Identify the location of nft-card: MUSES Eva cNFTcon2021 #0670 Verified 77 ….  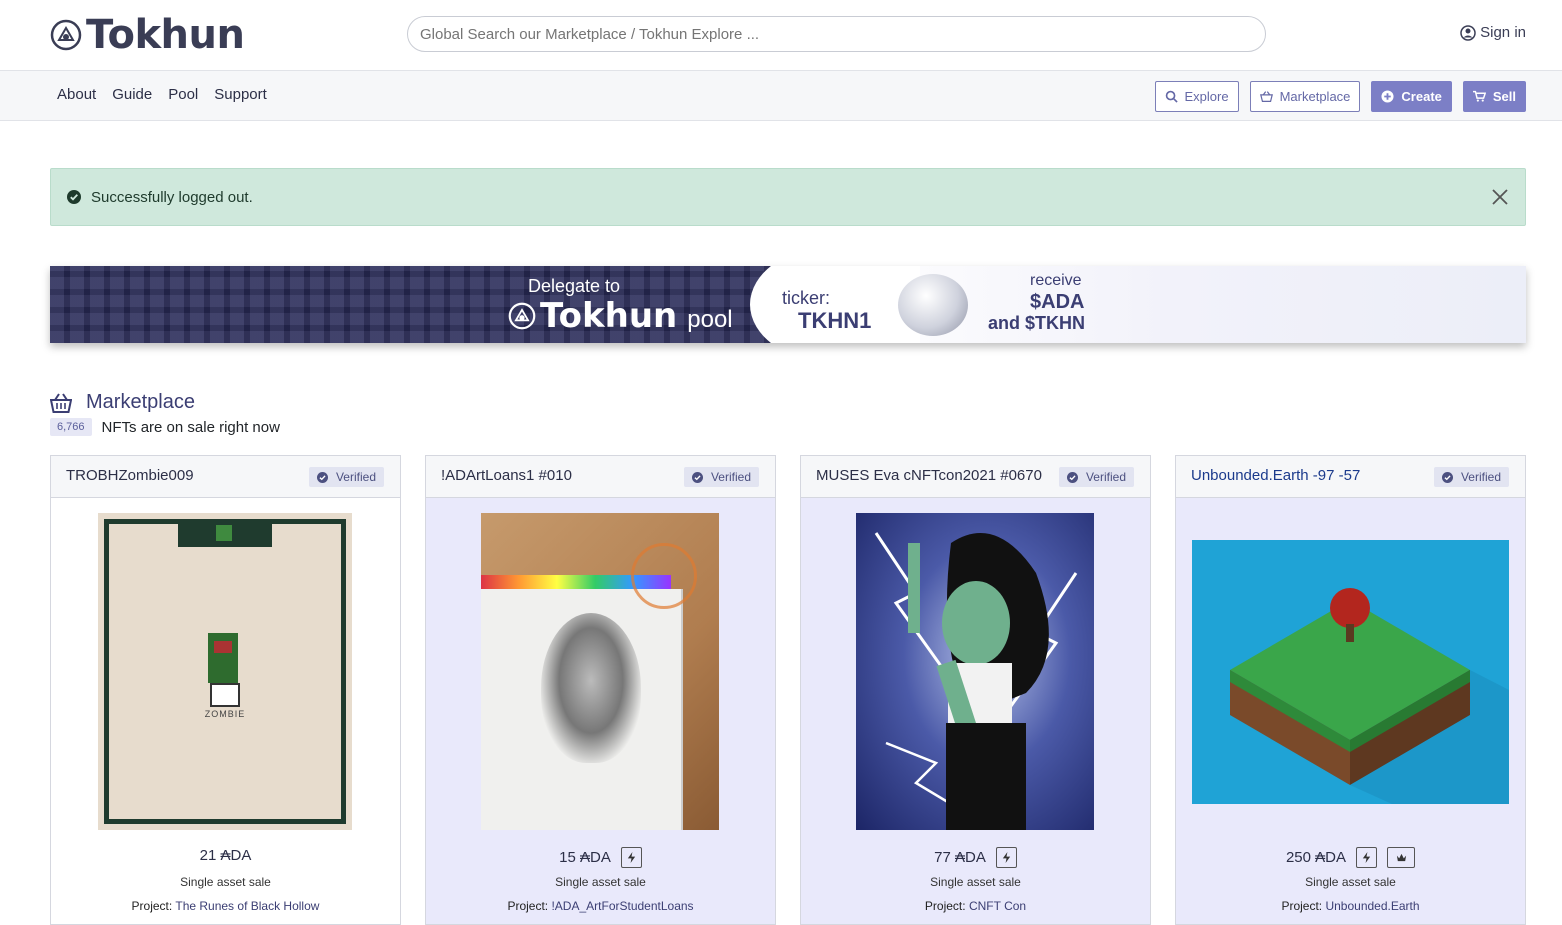
(975, 690).